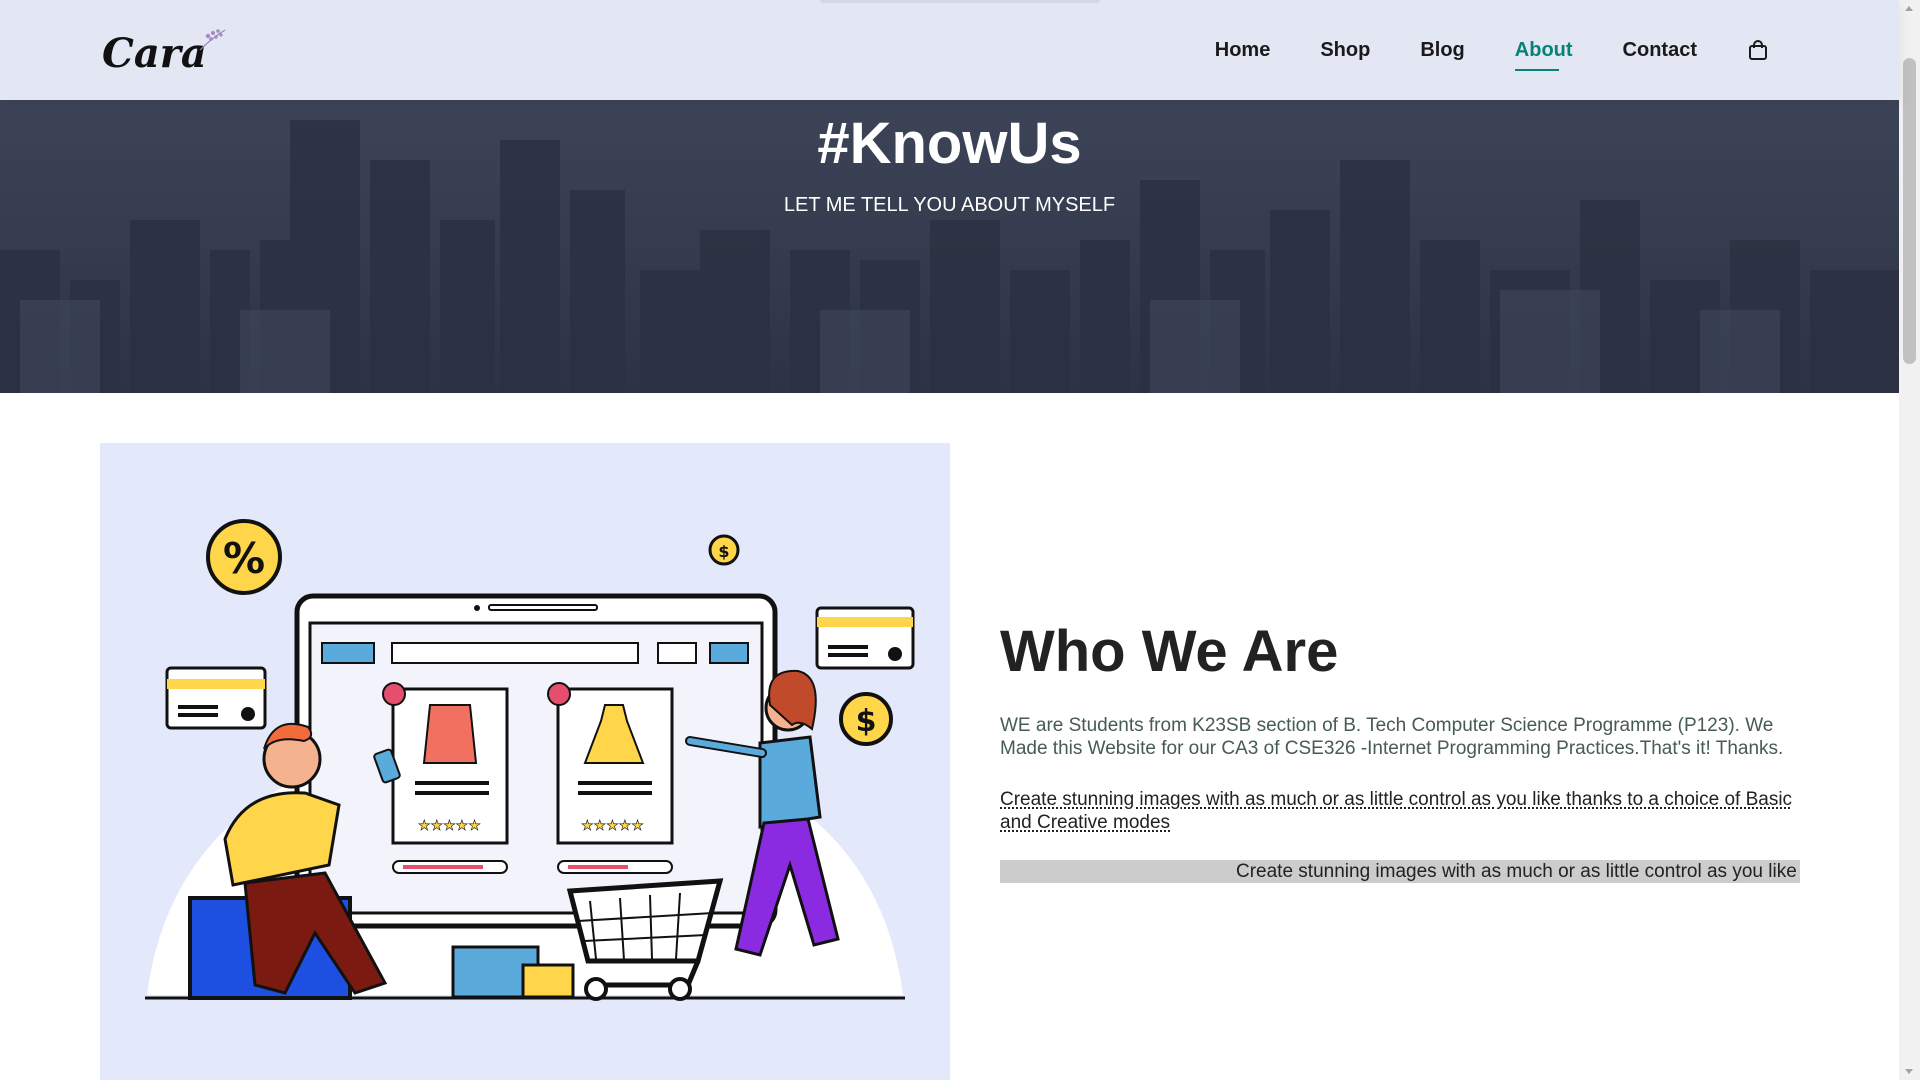 The width and height of the screenshot is (1920, 1080). I want to click on yellow-box, so click(548, 981).